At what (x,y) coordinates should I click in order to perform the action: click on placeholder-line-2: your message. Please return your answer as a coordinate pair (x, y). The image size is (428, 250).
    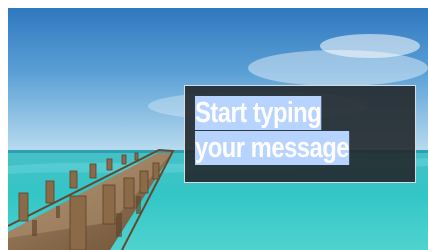
    Looking at the image, I should click on (272, 148).